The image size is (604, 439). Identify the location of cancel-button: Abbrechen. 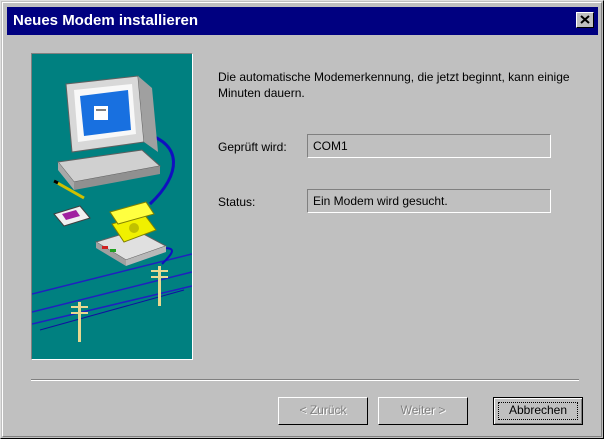
(538, 411).